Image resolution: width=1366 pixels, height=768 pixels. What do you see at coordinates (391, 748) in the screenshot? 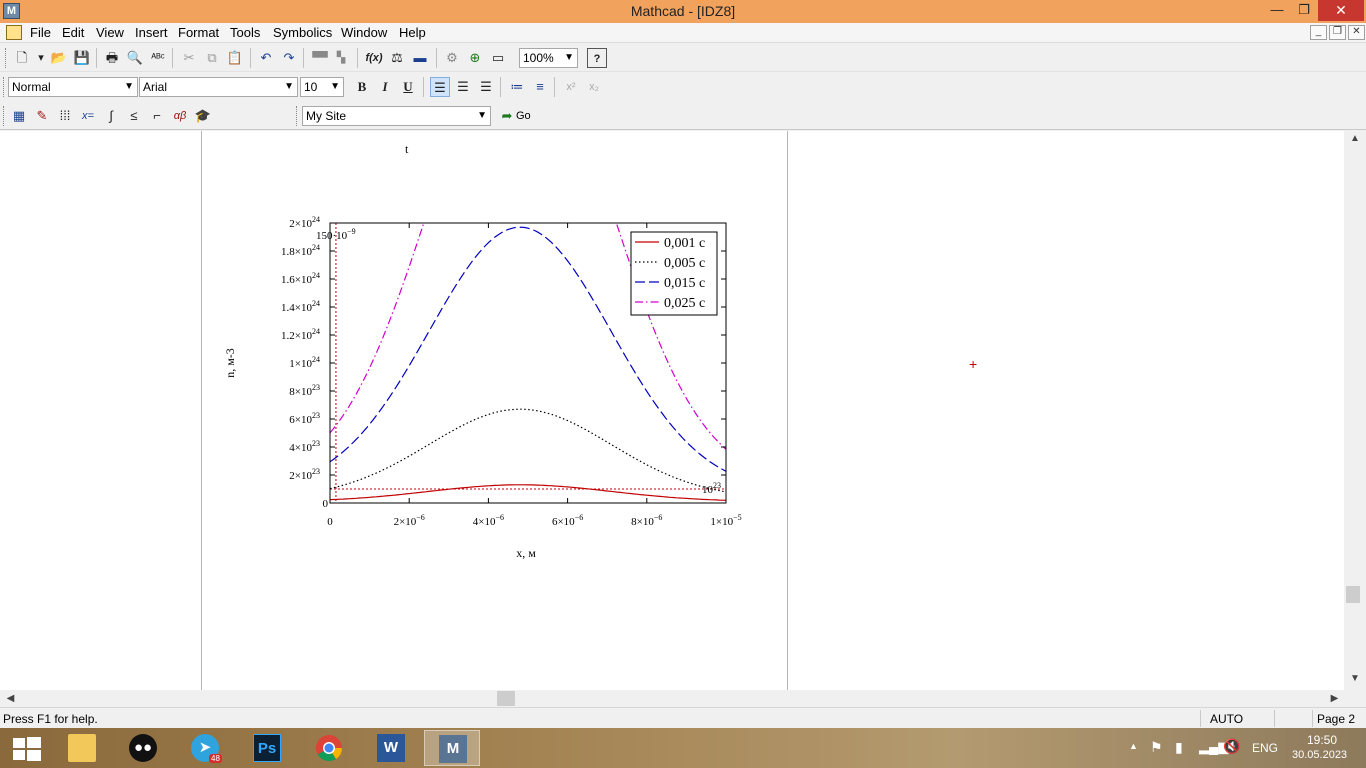
I see `taskbar-word: W` at bounding box center [391, 748].